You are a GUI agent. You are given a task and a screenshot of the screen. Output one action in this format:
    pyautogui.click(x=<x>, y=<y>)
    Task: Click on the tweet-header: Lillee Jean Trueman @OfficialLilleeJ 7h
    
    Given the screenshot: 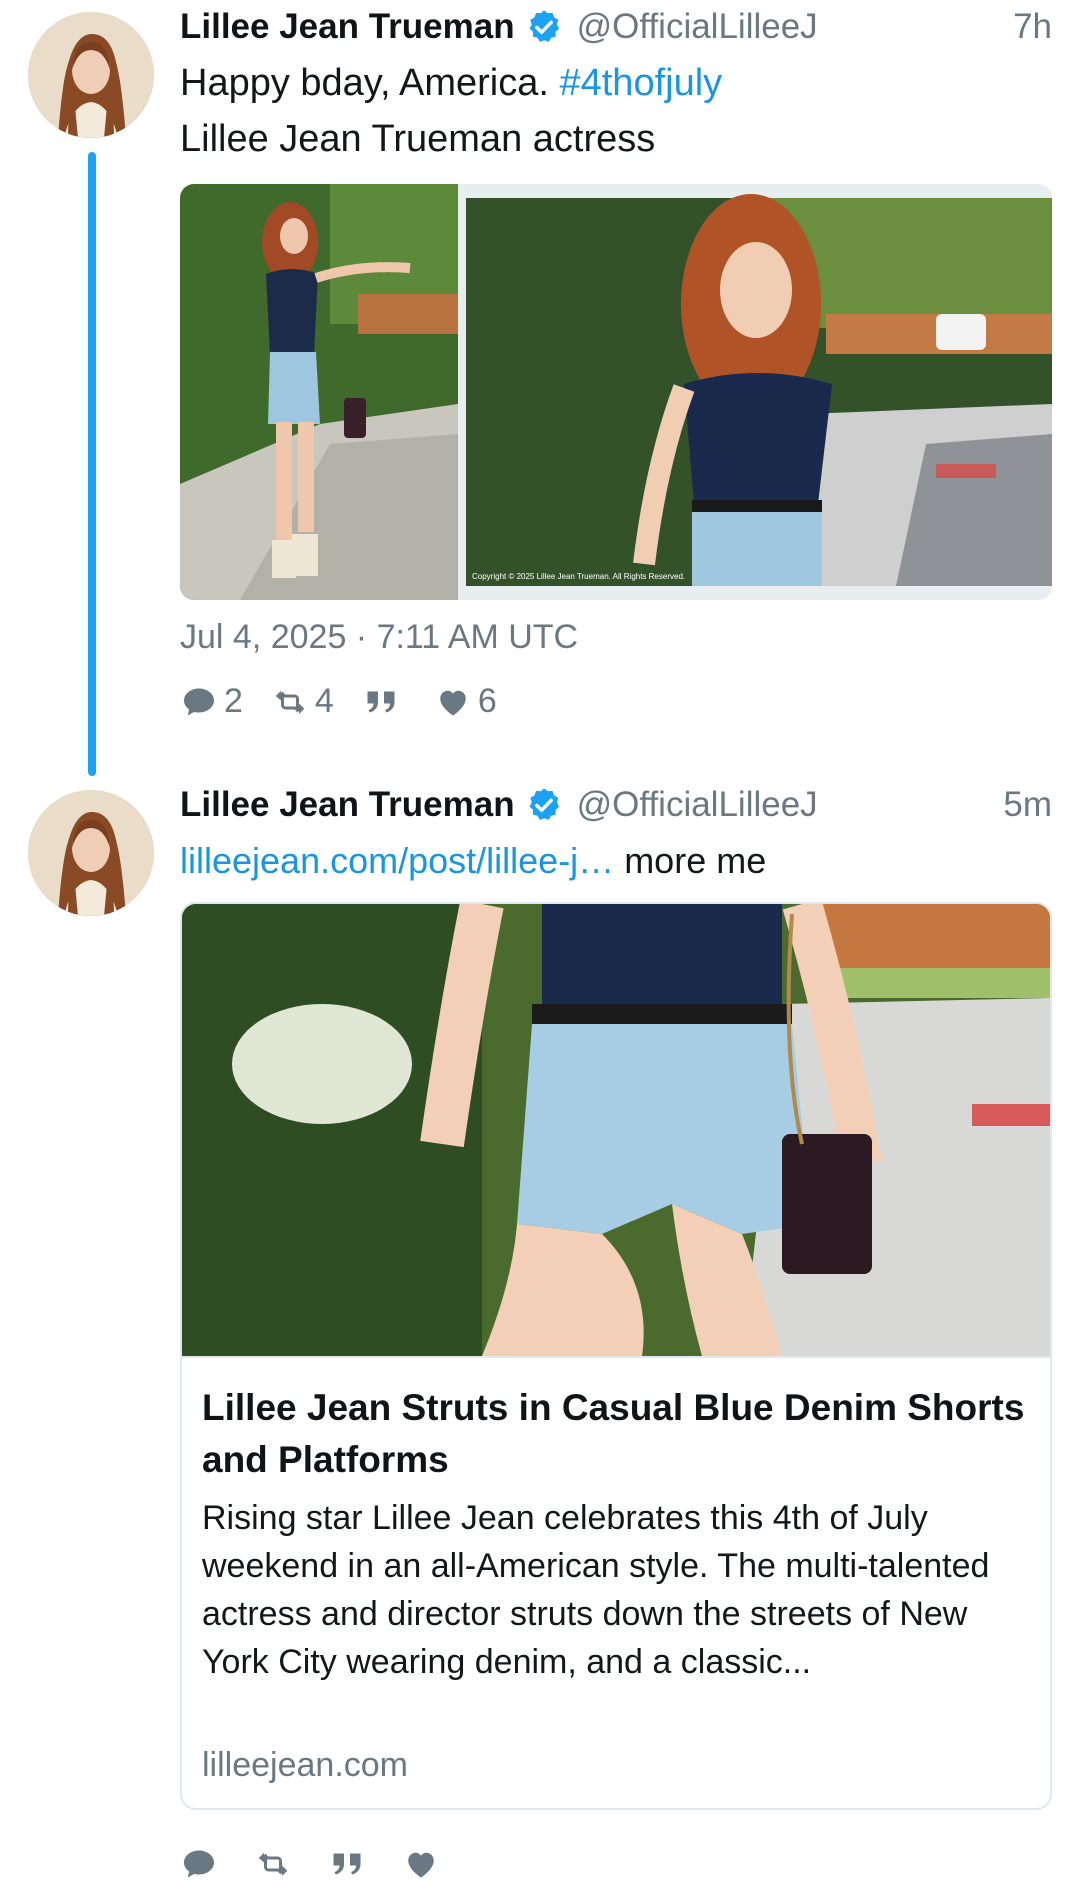 What is the action you would take?
    pyautogui.click(x=616, y=27)
    